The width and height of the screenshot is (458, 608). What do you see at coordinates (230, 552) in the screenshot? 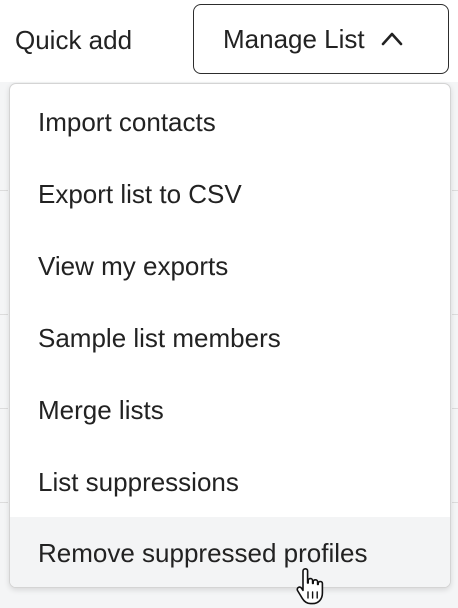
I see `menu-item-remove-suppressed-profiles: Remove suppressed profiles` at bounding box center [230, 552].